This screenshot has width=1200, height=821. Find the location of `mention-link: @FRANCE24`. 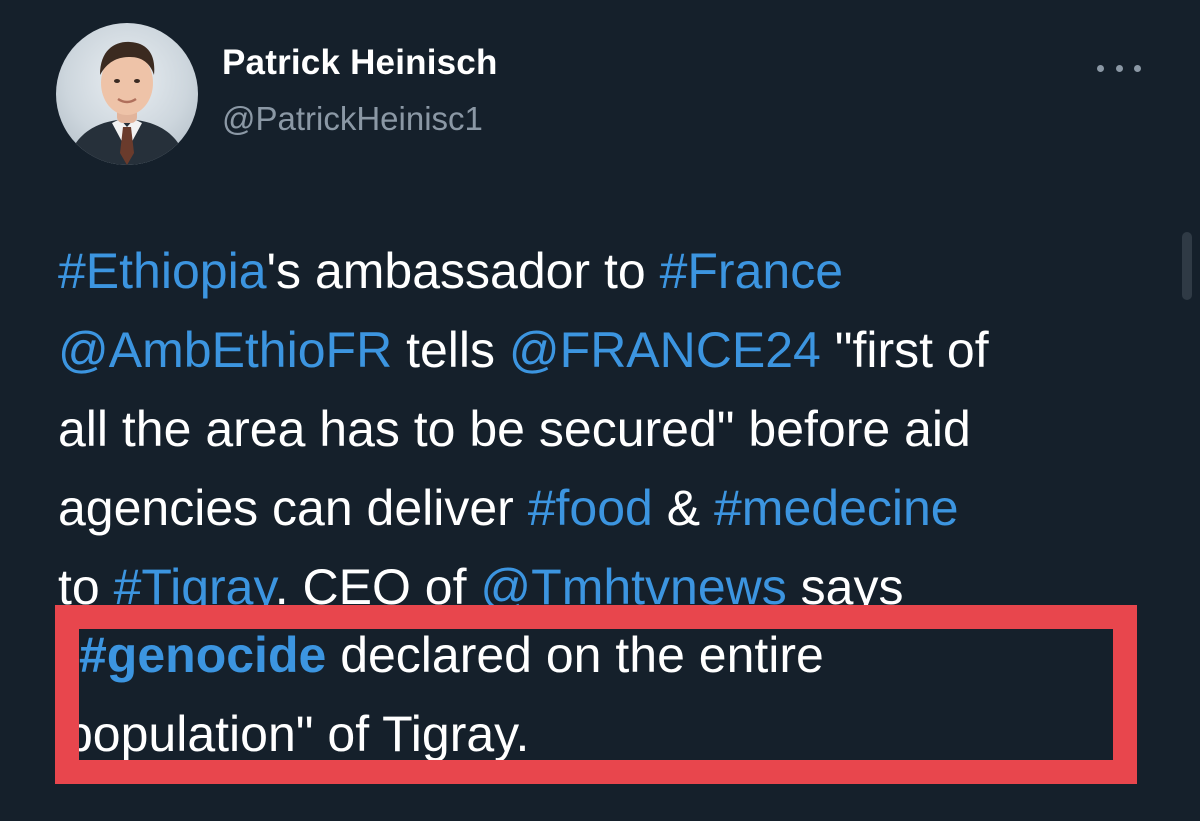

mention-link: @FRANCE24 is located at coordinates (665, 350).